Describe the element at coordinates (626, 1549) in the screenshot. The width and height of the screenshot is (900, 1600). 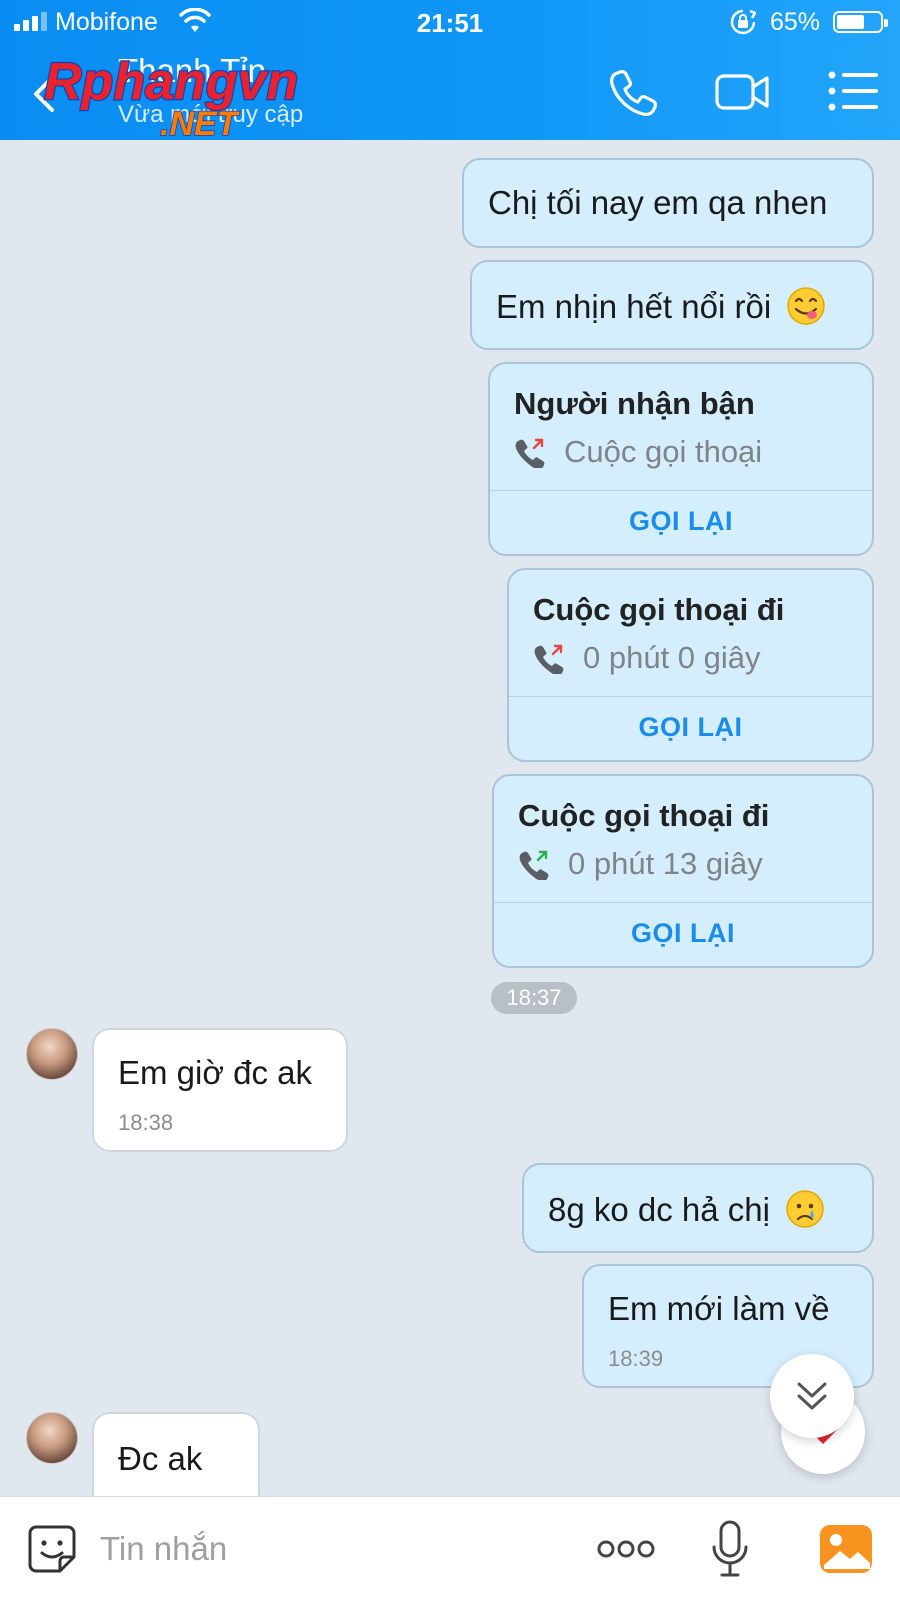
I see `more-options-icon` at that location.